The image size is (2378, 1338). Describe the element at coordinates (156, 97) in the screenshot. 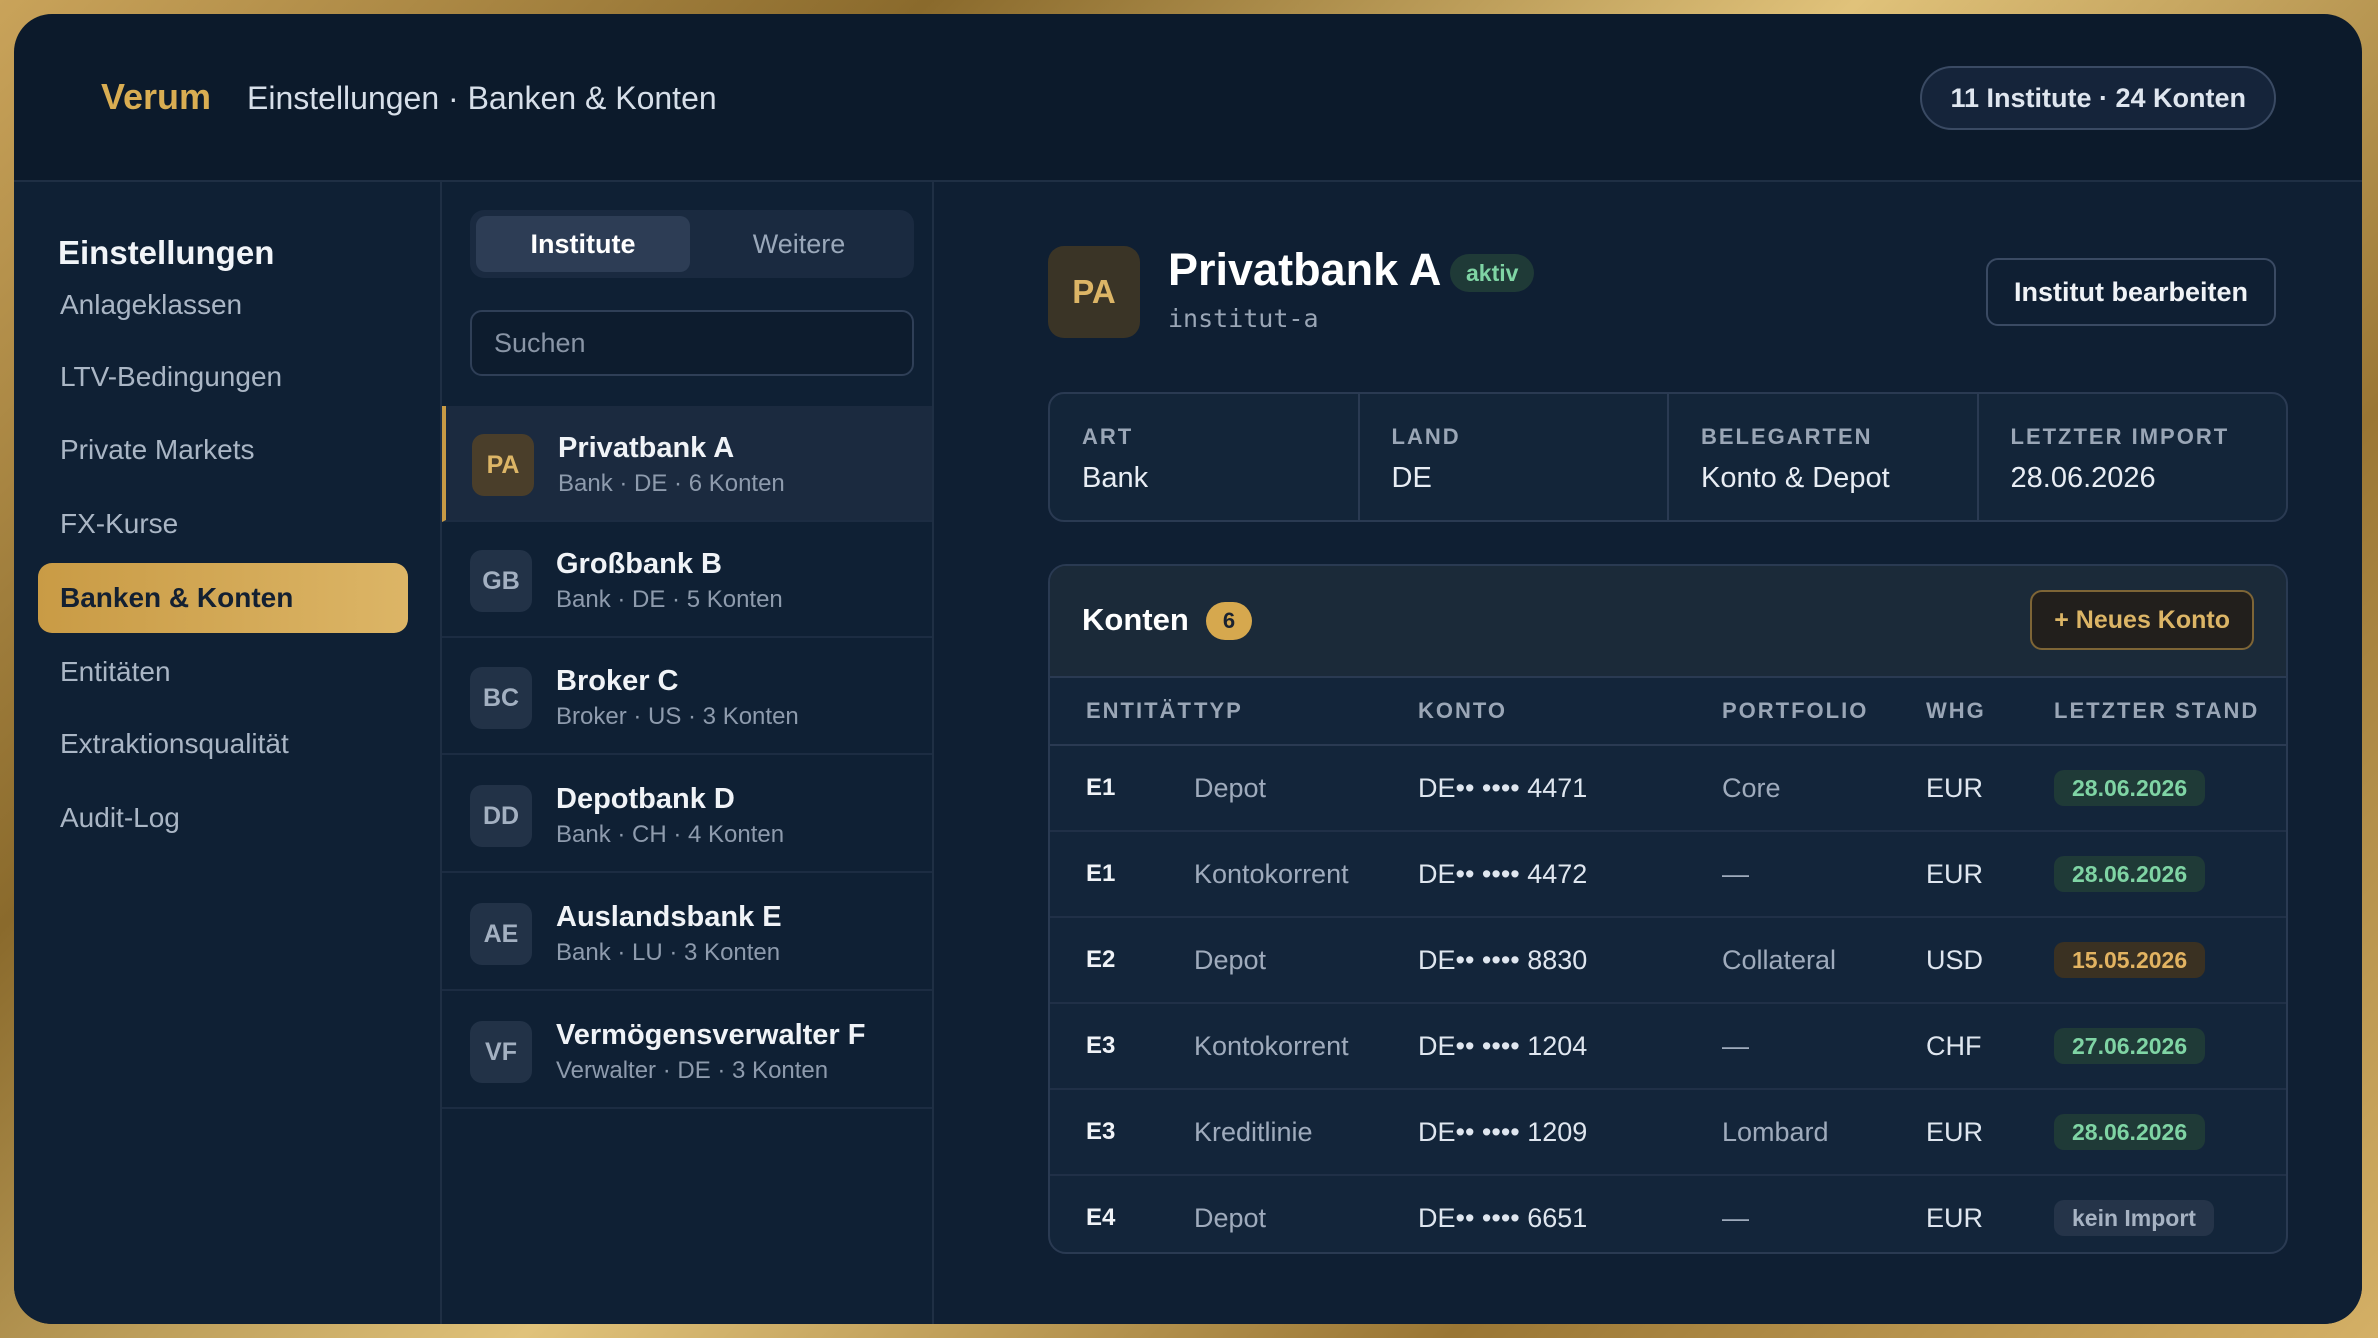

I see `brand-logo: Verum` at that location.